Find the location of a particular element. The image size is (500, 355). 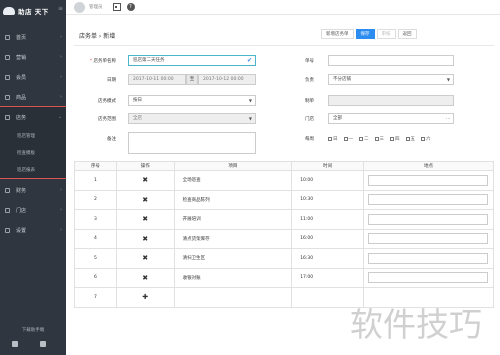

gear-icon is located at coordinates (7, 117).